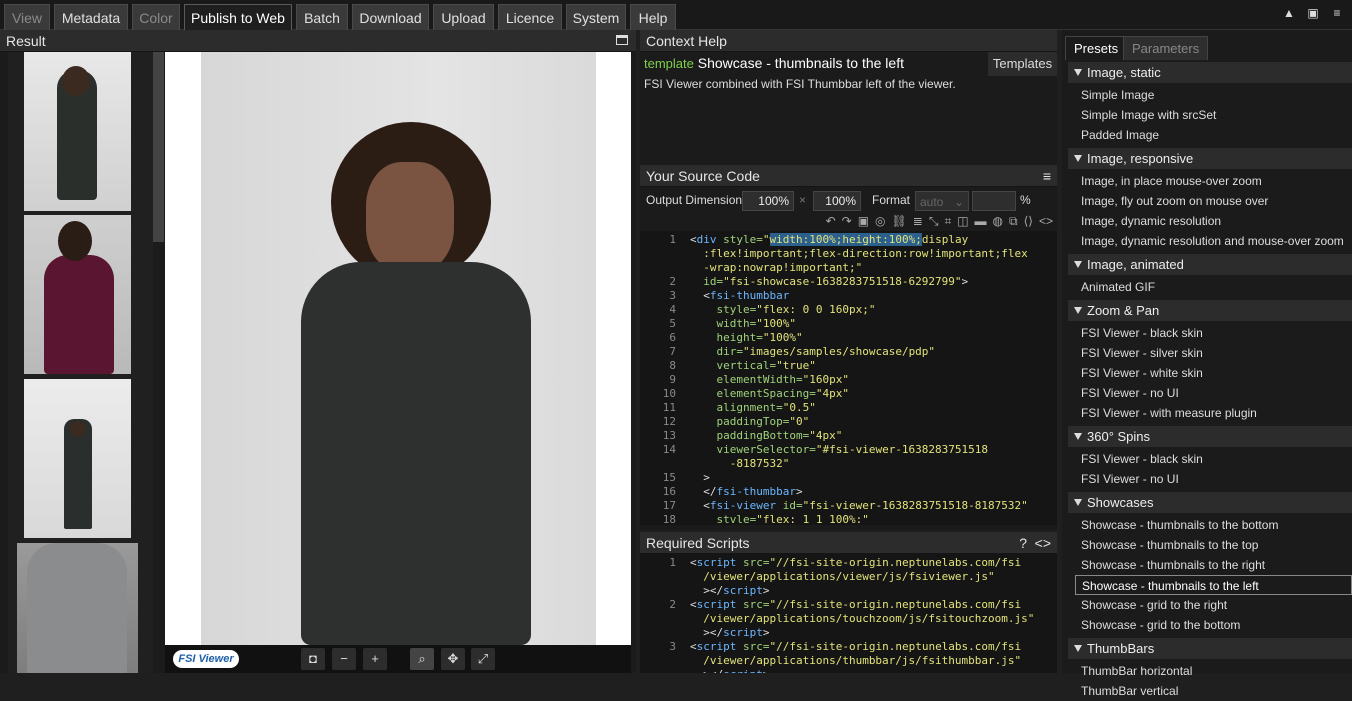 The width and height of the screenshot is (1352, 701). Describe the element at coordinates (918, 222) in the screenshot. I see `align-icon: ≣` at that location.